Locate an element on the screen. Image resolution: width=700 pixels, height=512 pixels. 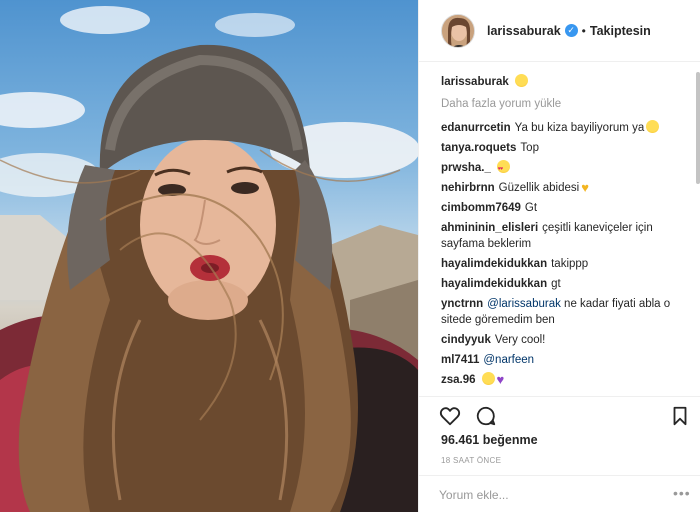
comment-text: Ya bu kiza bayiliyorum ya is located at coordinates (579, 128).